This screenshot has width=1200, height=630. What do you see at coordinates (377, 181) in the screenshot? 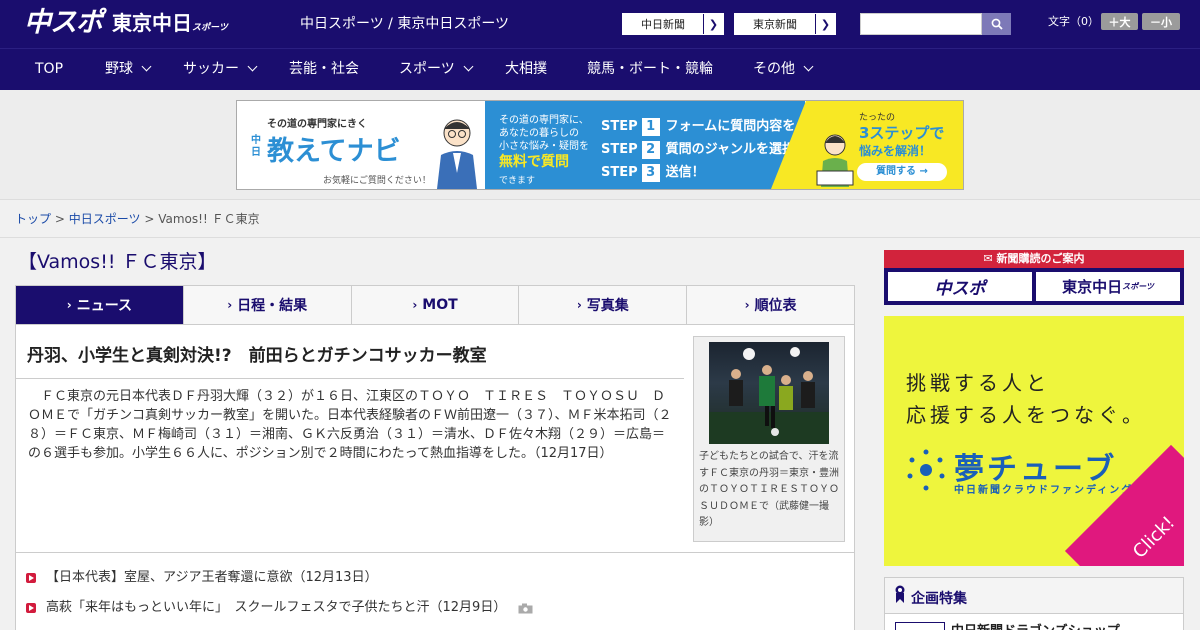
I see `ad-note: お気軽にご質問ください！` at bounding box center [377, 181].